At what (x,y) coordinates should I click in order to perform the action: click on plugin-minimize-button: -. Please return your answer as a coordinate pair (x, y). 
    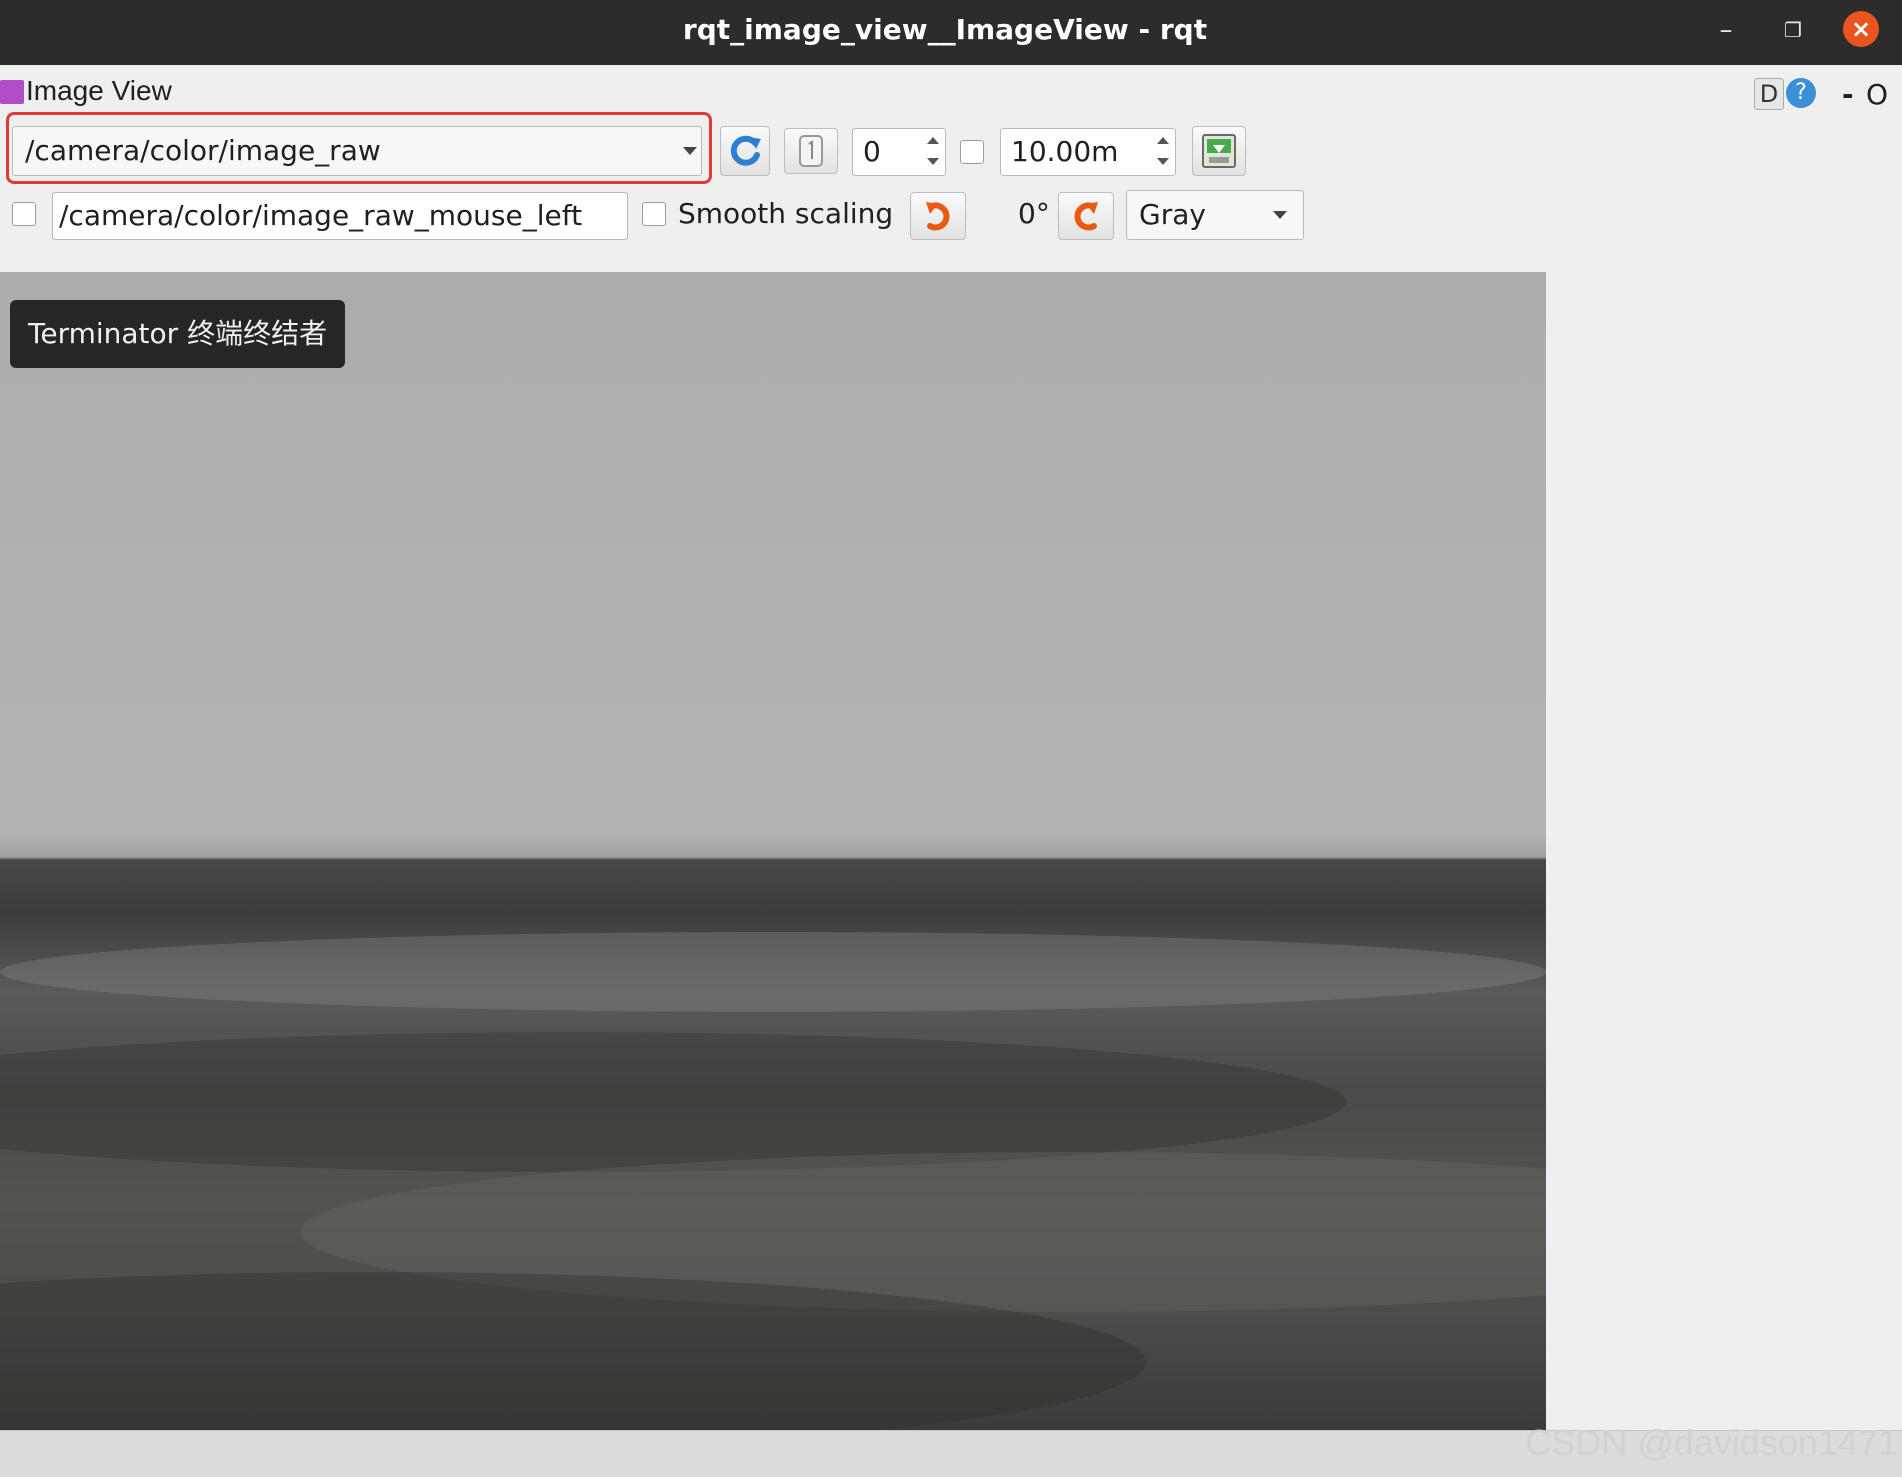
    Looking at the image, I should click on (1848, 94).